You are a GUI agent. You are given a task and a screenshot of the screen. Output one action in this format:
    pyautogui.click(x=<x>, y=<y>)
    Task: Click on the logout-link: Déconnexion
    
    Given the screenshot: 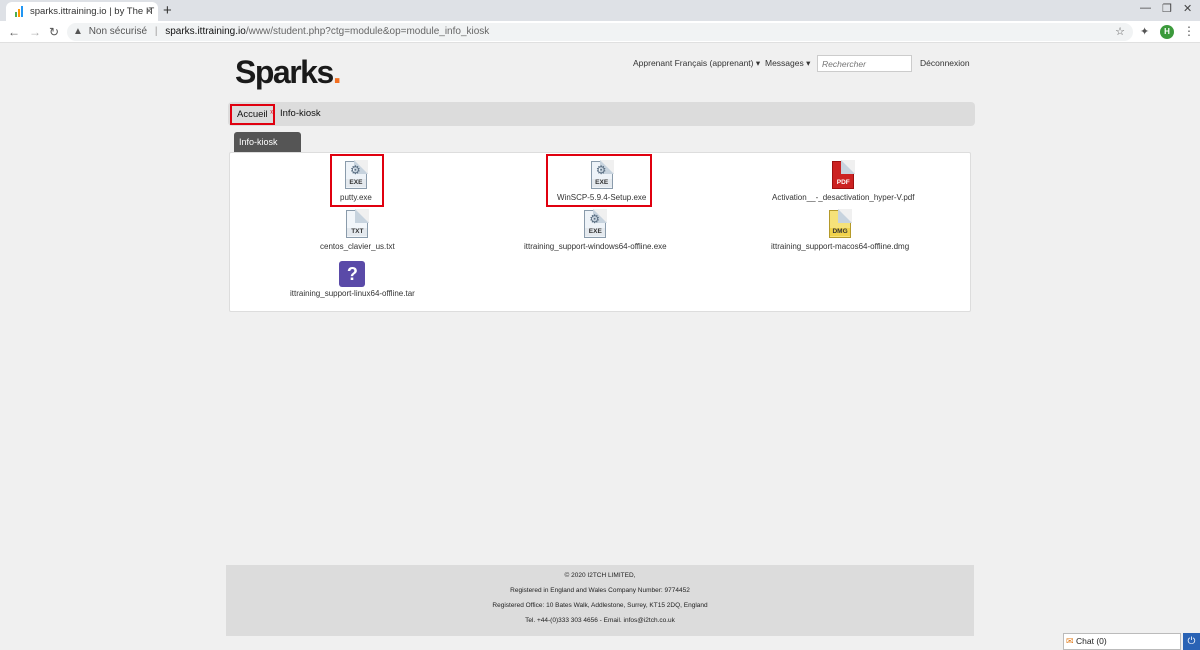 What is the action you would take?
    pyautogui.click(x=945, y=63)
    